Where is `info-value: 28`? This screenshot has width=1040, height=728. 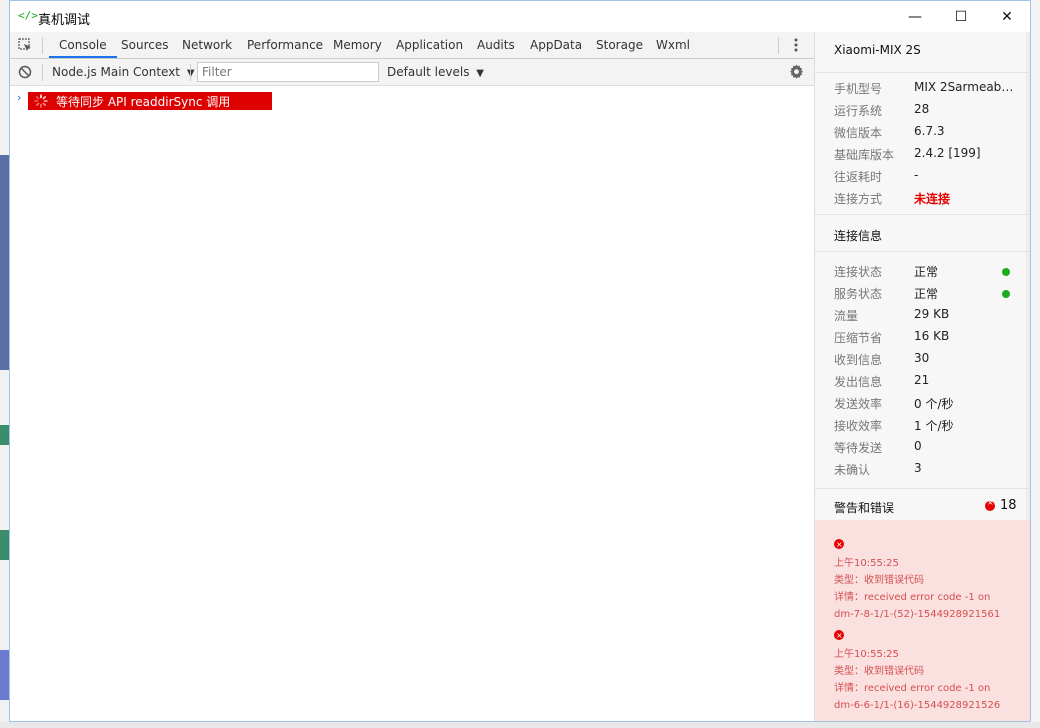
info-value: 28 is located at coordinates (922, 109).